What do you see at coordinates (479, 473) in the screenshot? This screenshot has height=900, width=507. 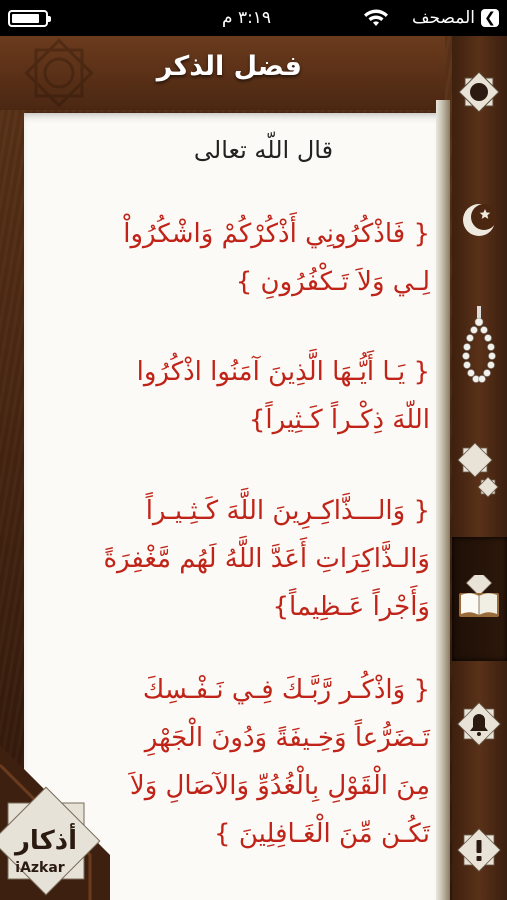 I see `stars-icon` at bounding box center [479, 473].